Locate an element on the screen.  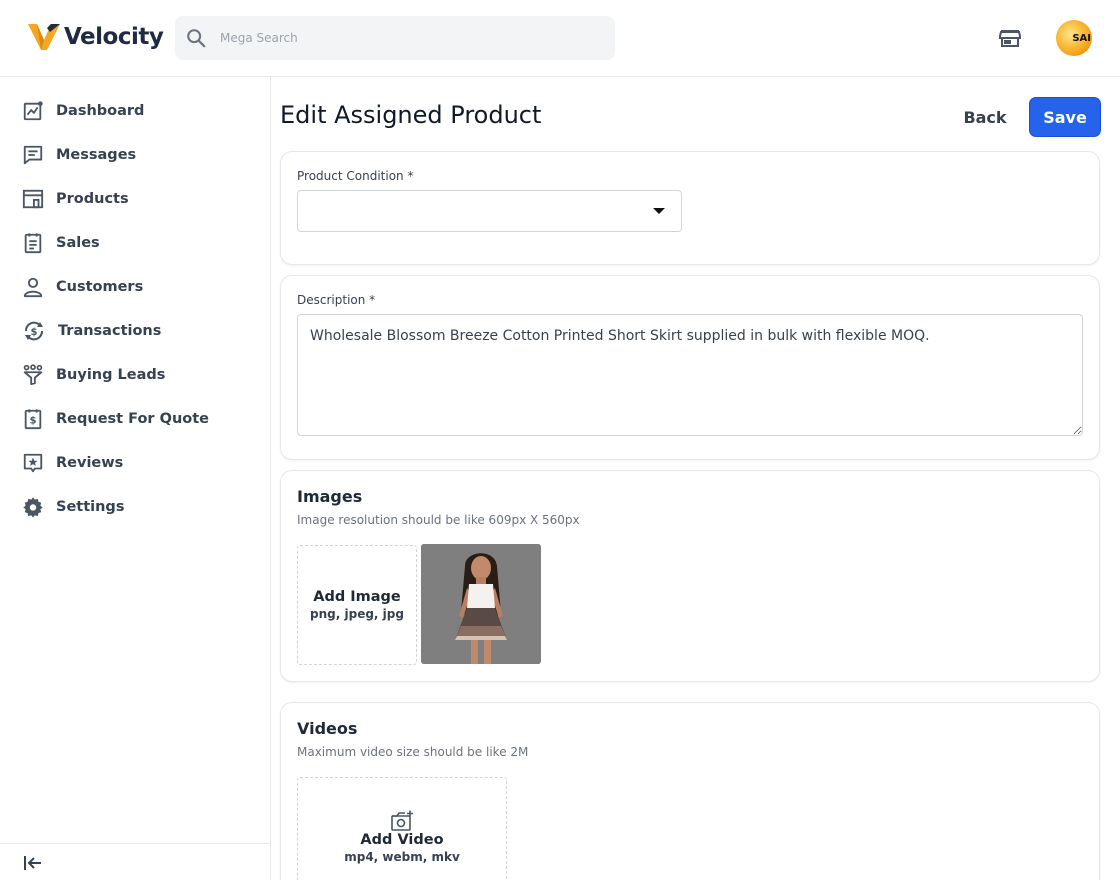
mega-search-bar is located at coordinates (395, 38).